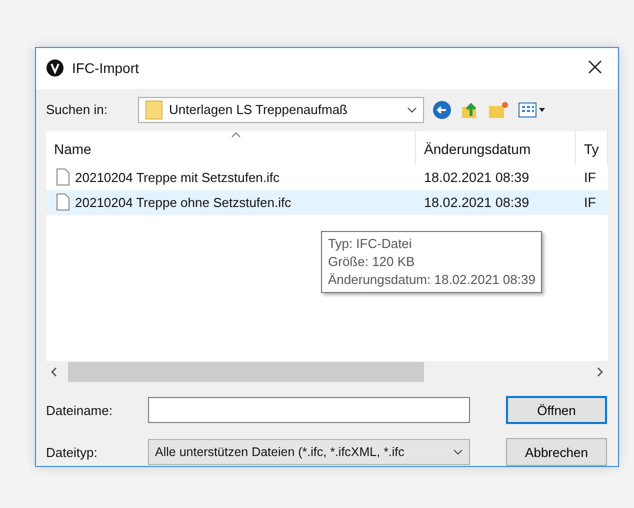  I want to click on close-icon, so click(595, 67).